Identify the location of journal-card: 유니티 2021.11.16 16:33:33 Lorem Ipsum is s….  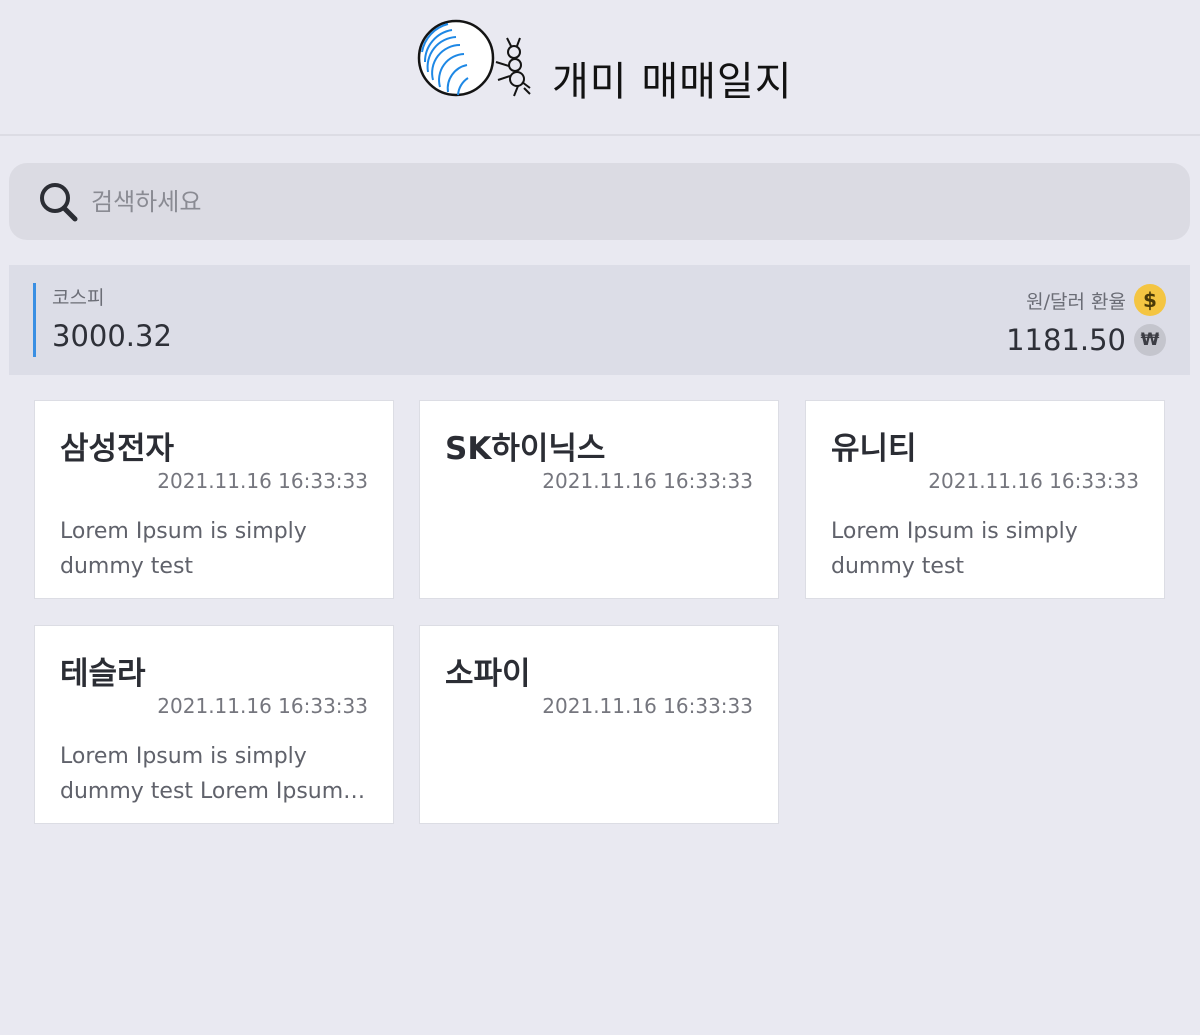
(985, 499).